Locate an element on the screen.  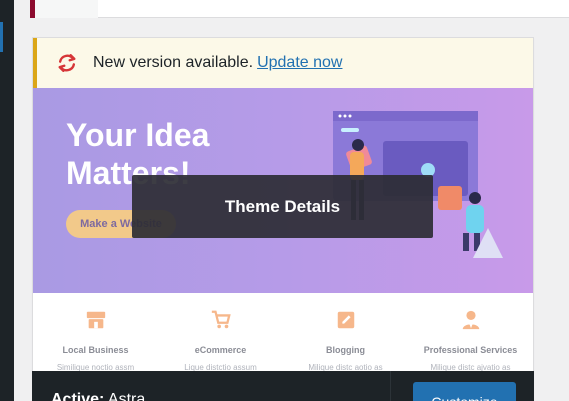
service-title: Blogging is located at coordinates (345, 350).